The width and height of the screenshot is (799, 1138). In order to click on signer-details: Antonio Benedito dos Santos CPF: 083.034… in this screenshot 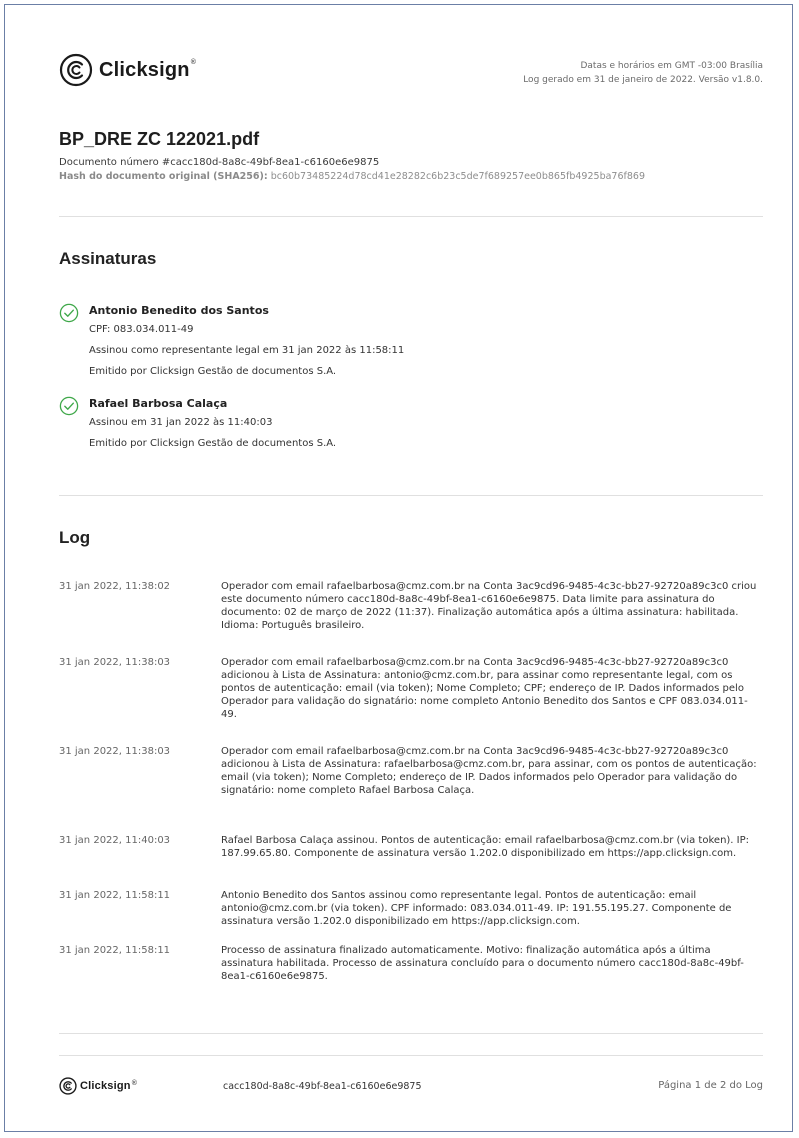, I will do `click(246, 342)`.